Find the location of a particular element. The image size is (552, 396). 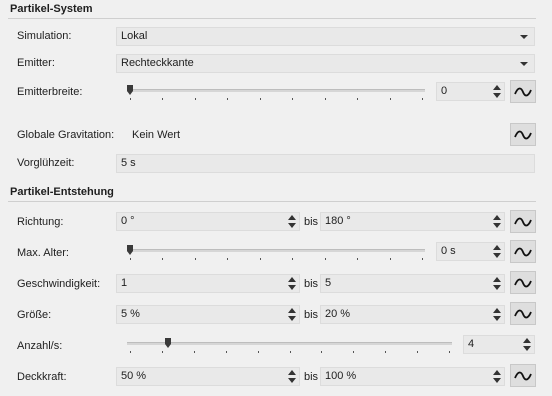

speed-curve-button is located at coordinates (523, 282).